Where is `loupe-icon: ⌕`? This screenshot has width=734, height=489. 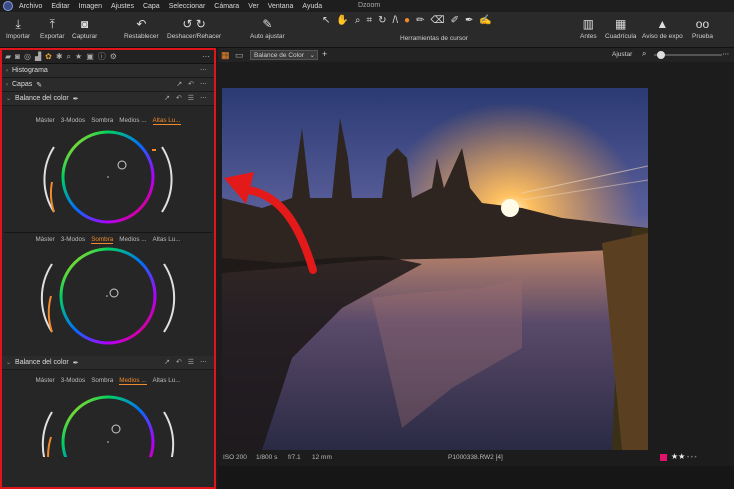 loupe-icon: ⌕ is located at coordinates (358, 20).